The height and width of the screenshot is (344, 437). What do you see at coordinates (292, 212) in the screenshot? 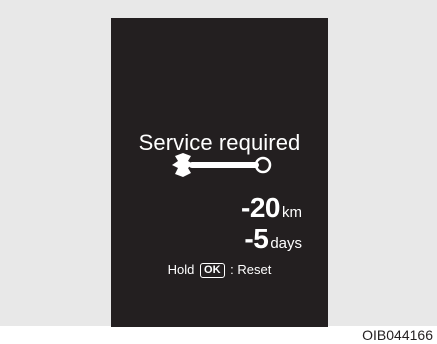
I see `distance-unit: km` at bounding box center [292, 212].